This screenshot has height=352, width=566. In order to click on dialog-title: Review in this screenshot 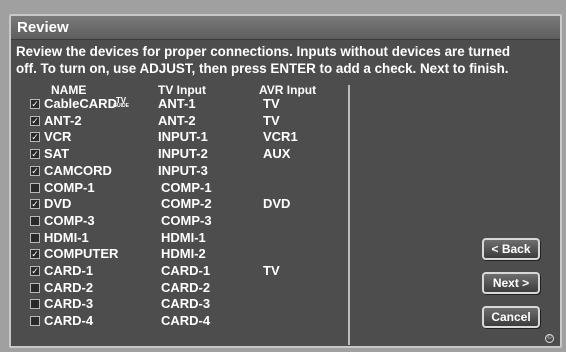, I will do `click(43, 27)`.